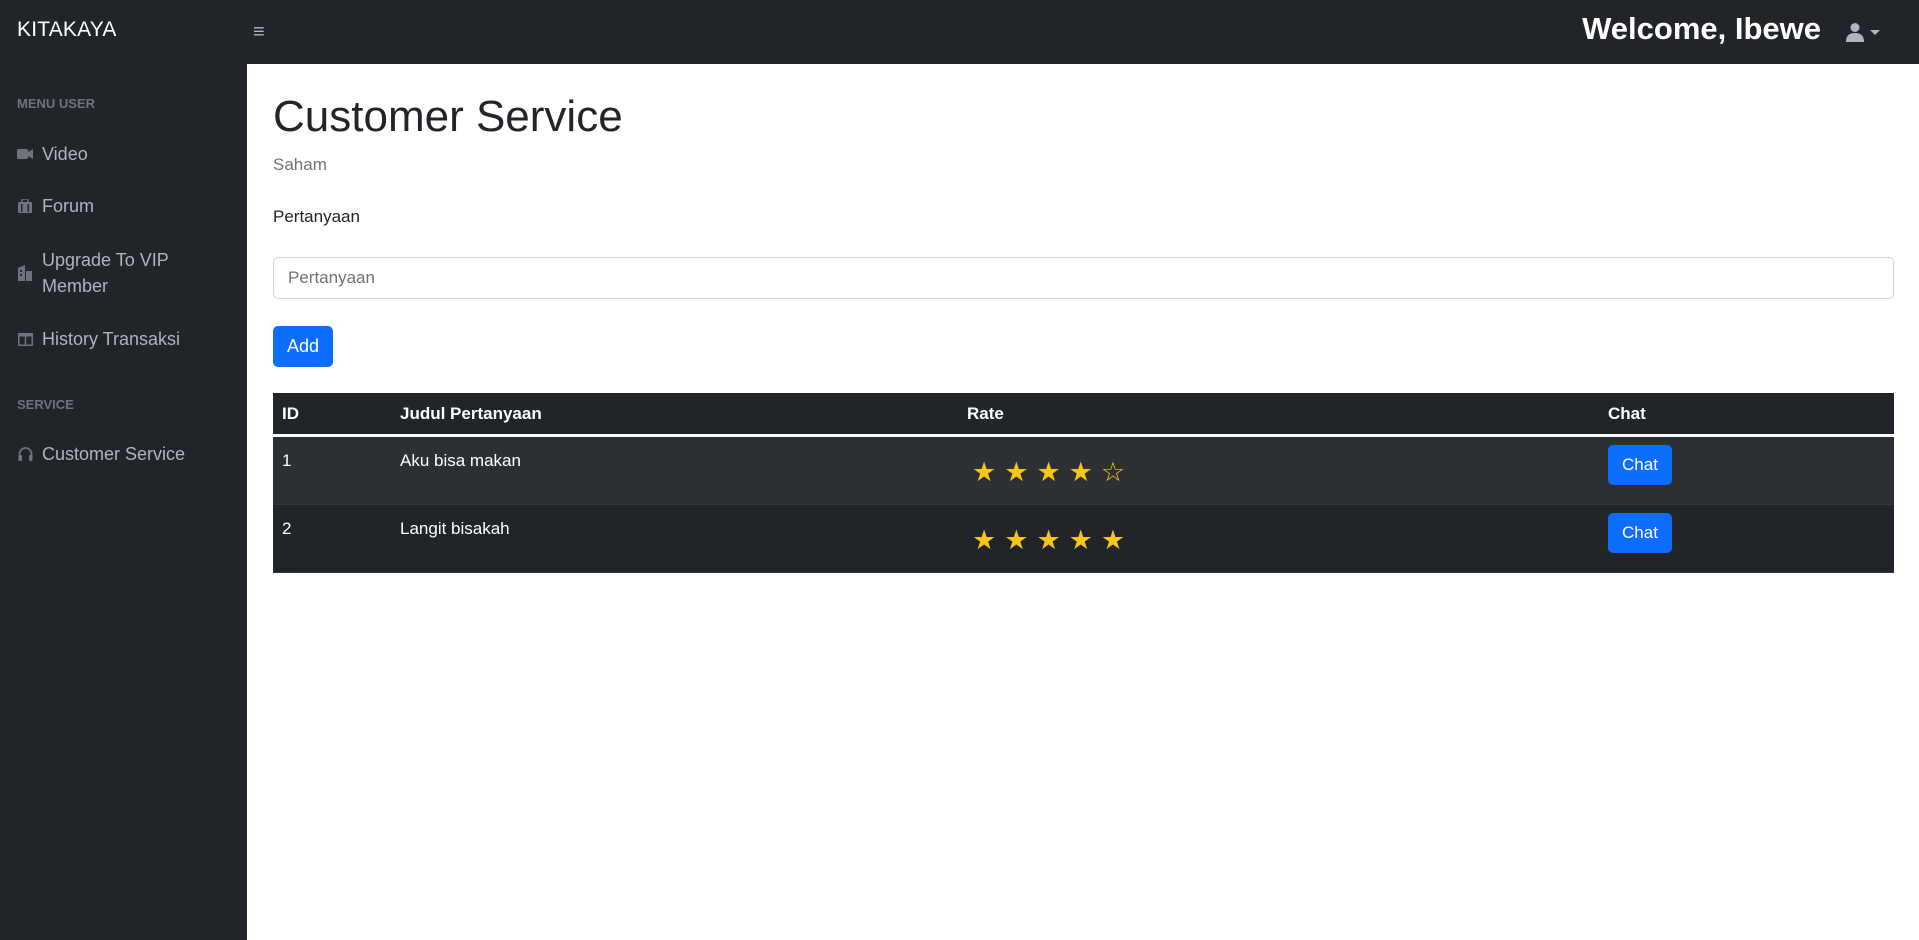  I want to click on sidebar-item-label: Upgrade To VIP Member, so click(105, 273).